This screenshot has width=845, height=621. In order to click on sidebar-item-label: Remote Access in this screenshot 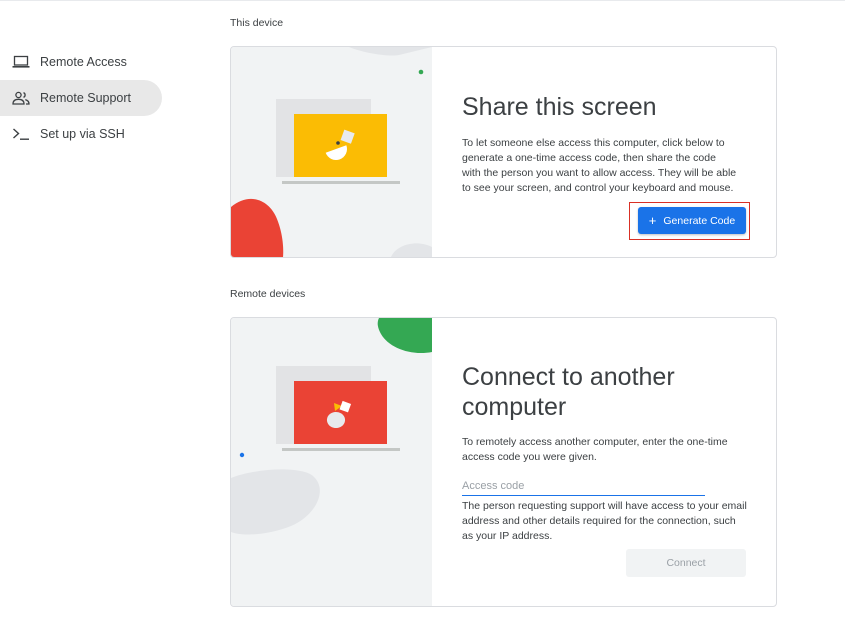, I will do `click(83, 62)`.